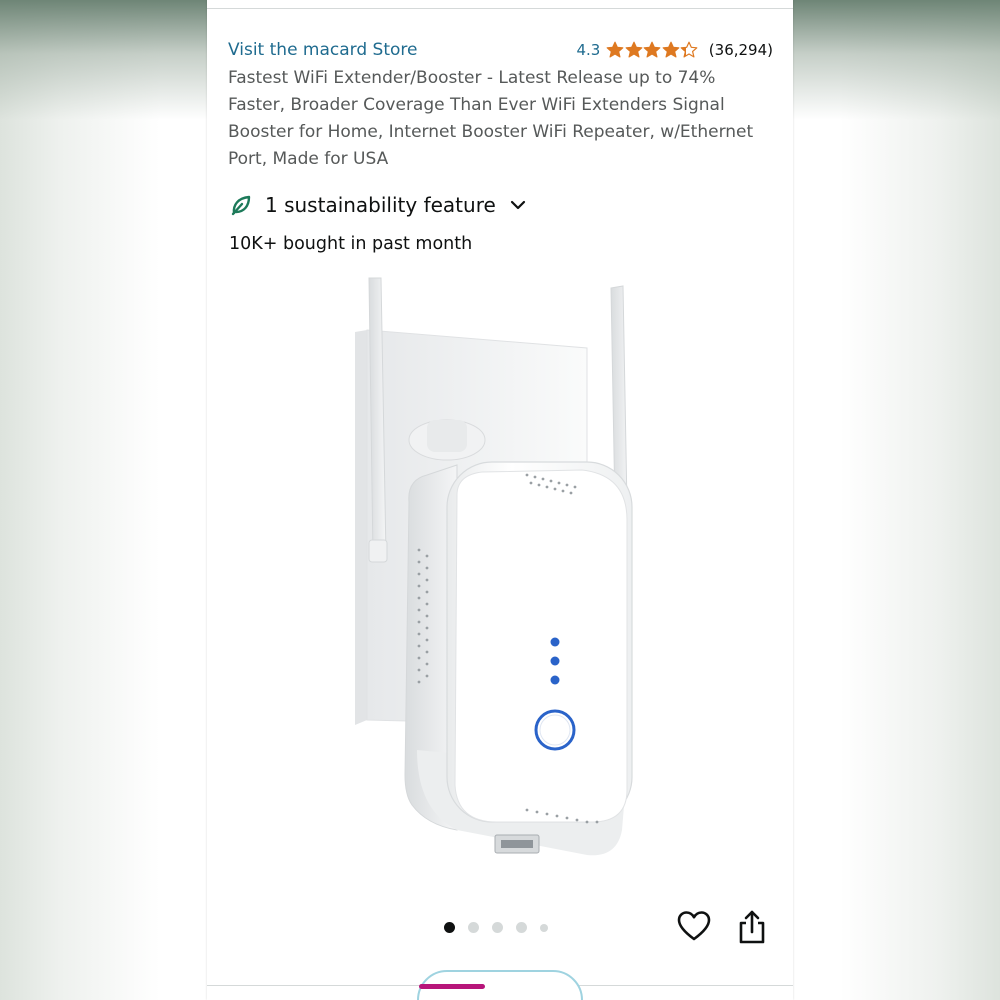 This screenshot has width=1000, height=1000. Describe the element at coordinates (500, 51) in the screenshot. I see `store-row: Visit the macard Store 4.3 (36,294)` at that location.